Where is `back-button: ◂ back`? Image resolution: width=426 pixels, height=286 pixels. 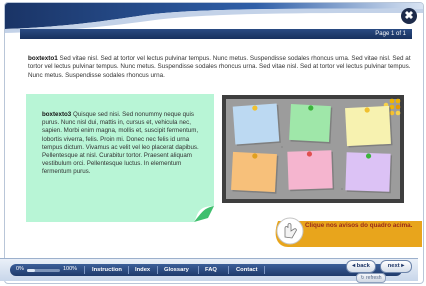
back-button: ◂ back is located at coordinates (361, 266).